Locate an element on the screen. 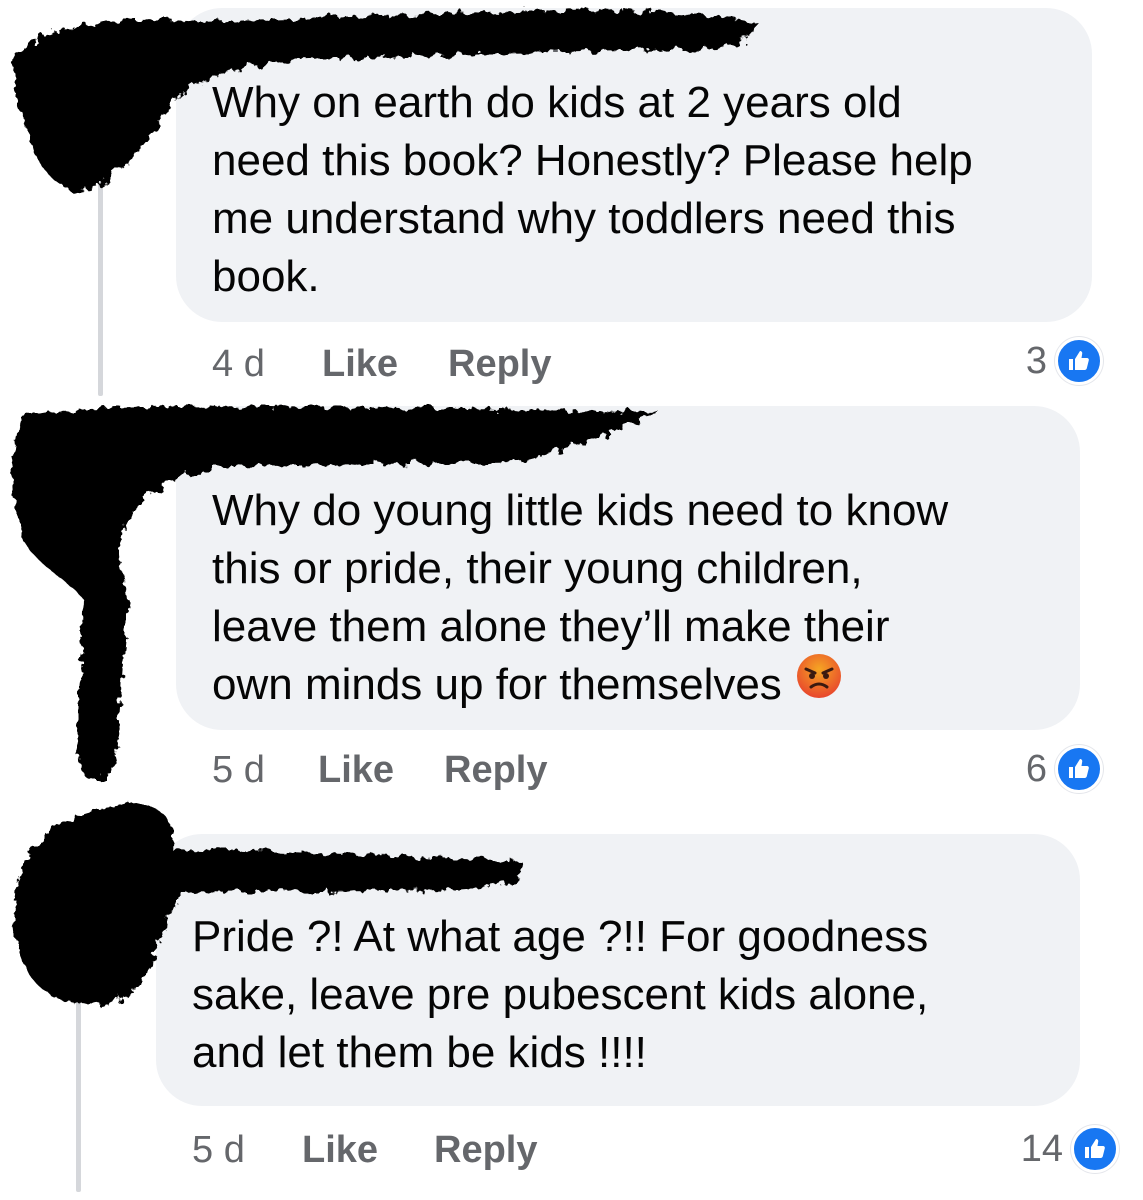  reaction-count: 3 is located at coordinates (1036, 360).